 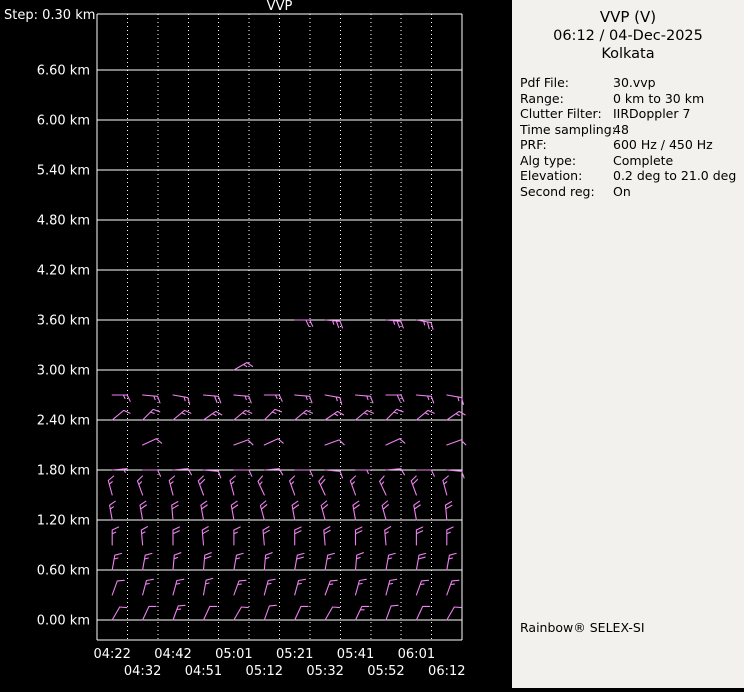 I want to click on y-axis-label: 1.20 km, so click(x=63, y=521).